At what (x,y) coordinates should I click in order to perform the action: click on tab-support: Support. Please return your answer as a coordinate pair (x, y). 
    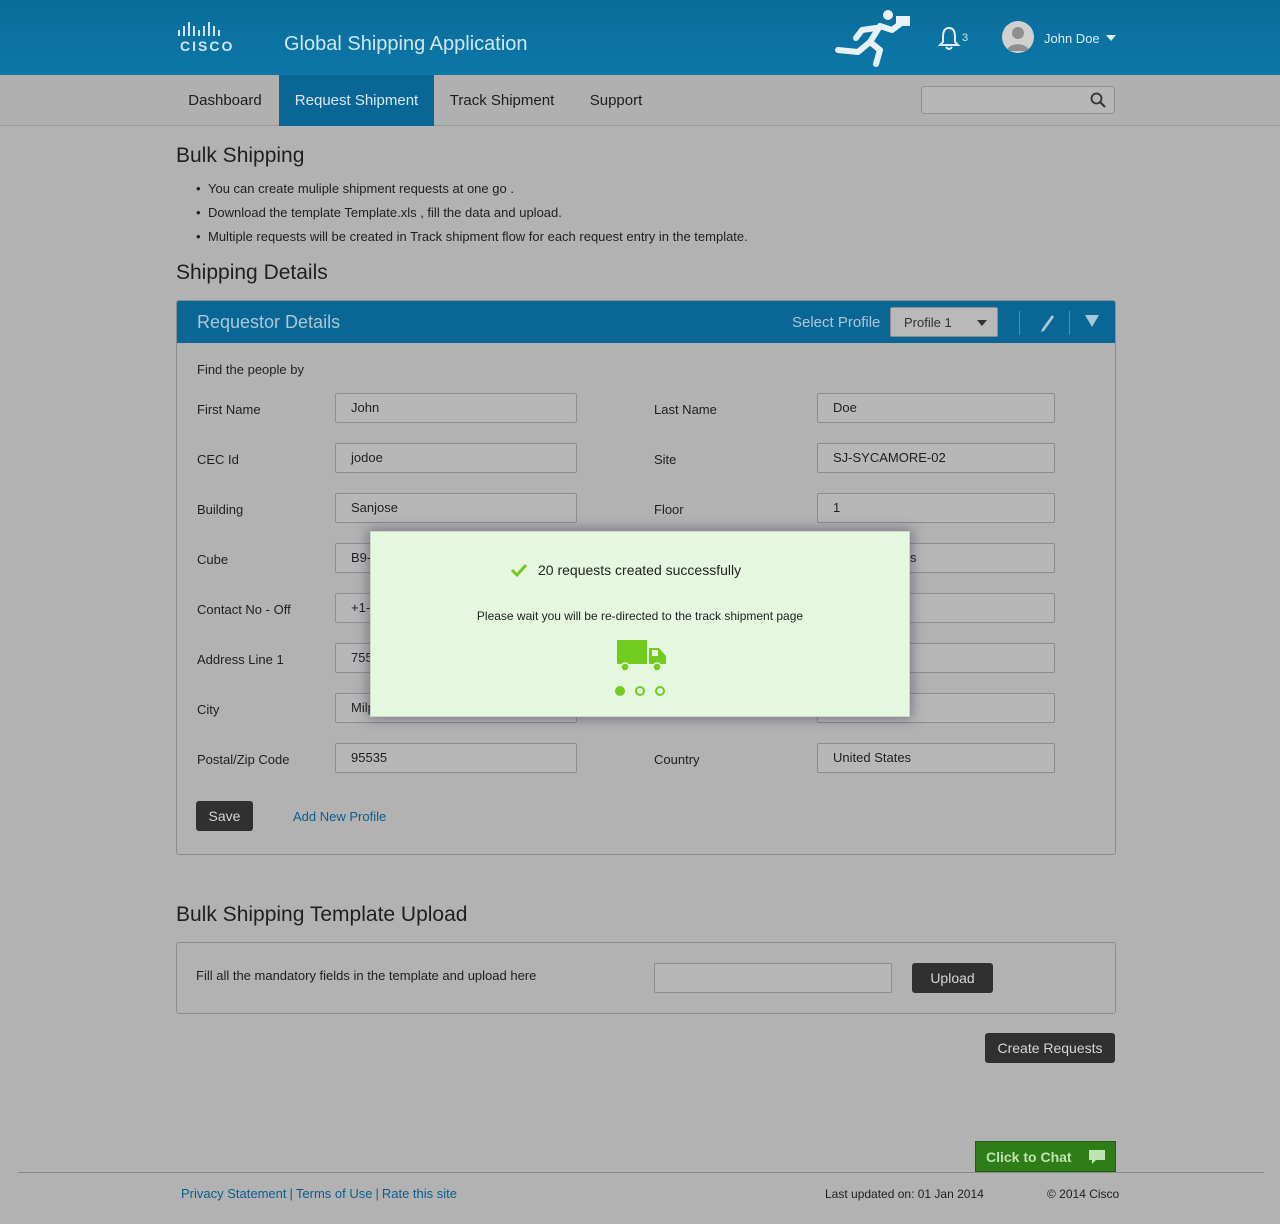
    Looking at the image, I should click on (616, 100).